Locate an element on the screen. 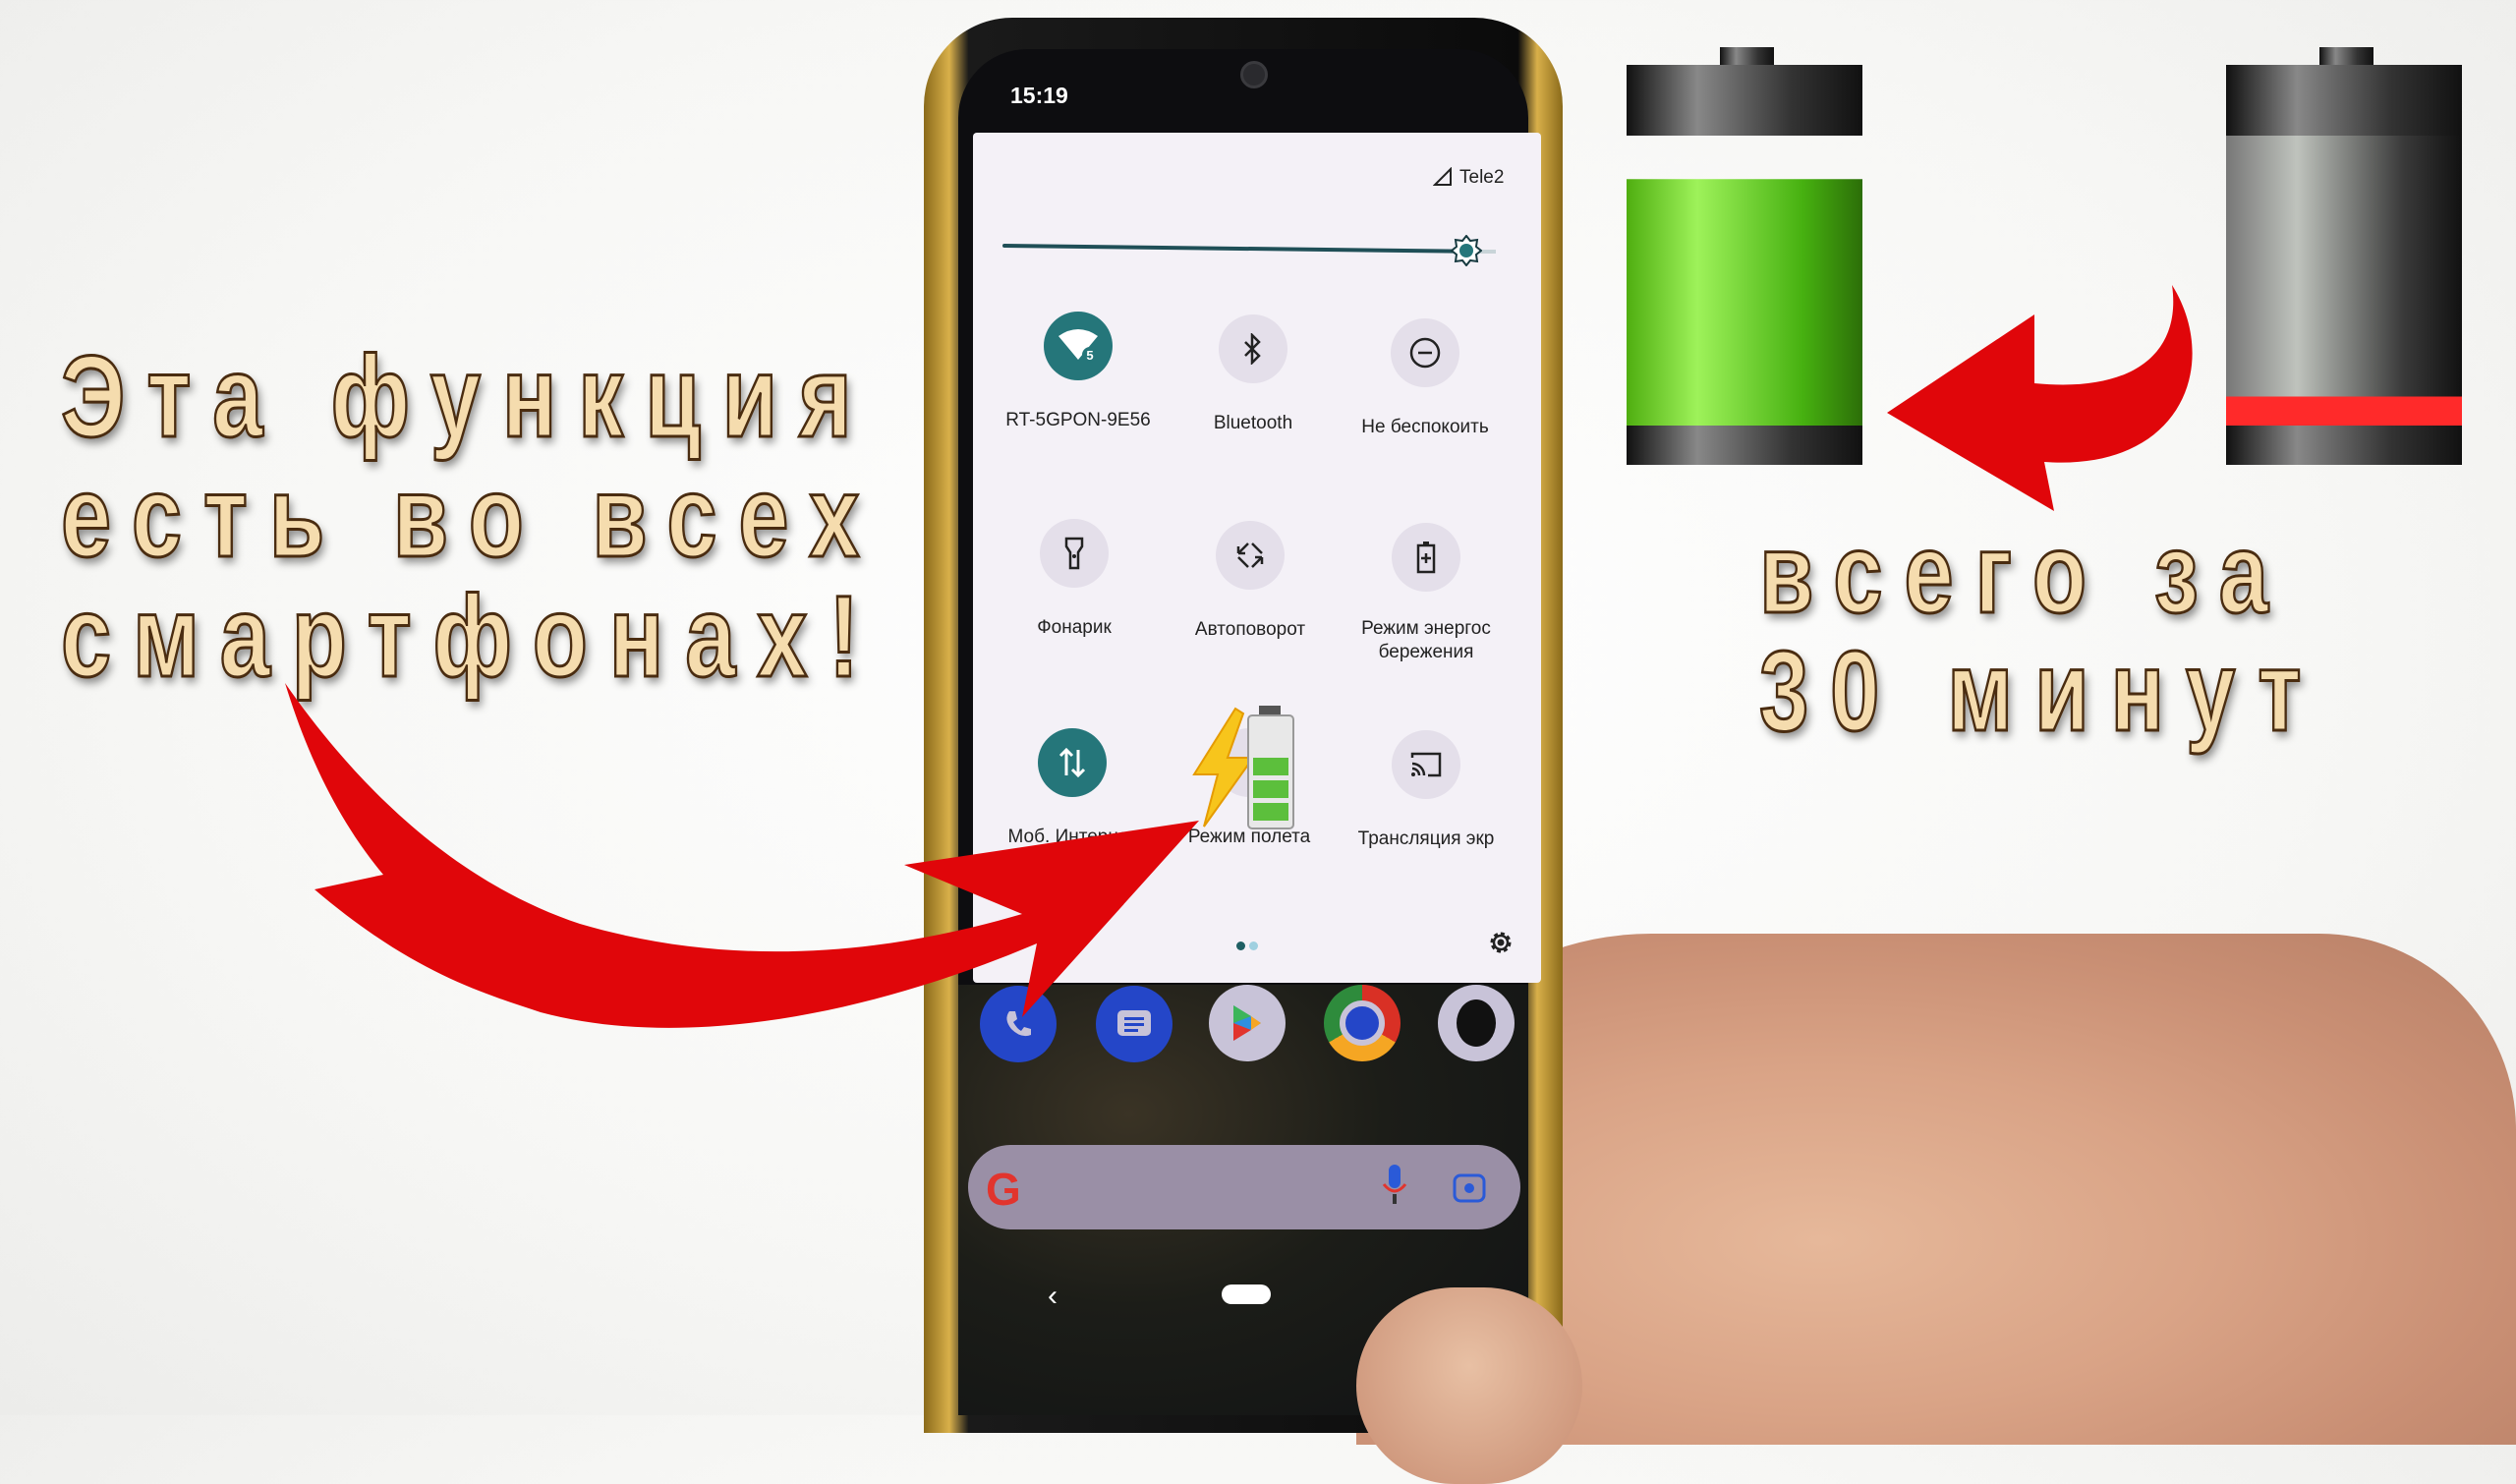 This screenshot has width=2516, height=1484. empty-battery-illustration is located at coordinates (2344, 256).